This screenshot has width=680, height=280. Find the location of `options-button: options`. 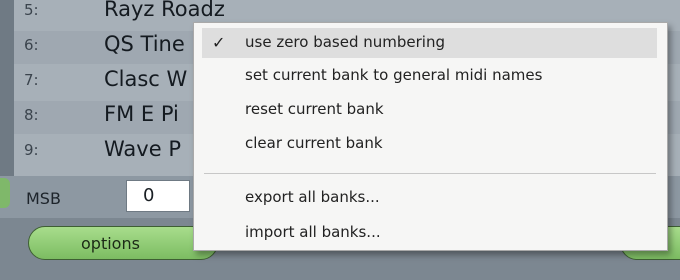

options-button: options is located at coordinates (123, 243).